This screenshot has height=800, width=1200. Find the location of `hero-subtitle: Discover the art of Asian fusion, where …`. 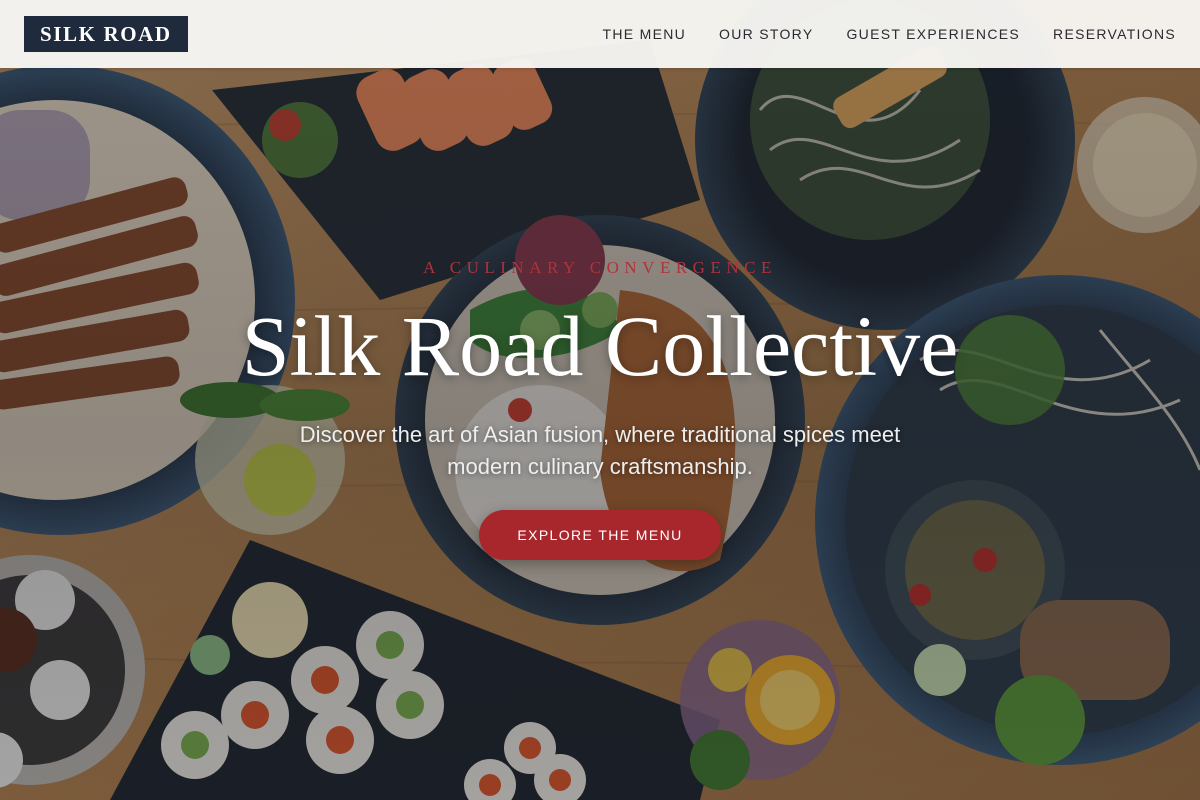

hero-subtitle: Discover the art of Asian fusion, where … is located at coordinates (600, 450).